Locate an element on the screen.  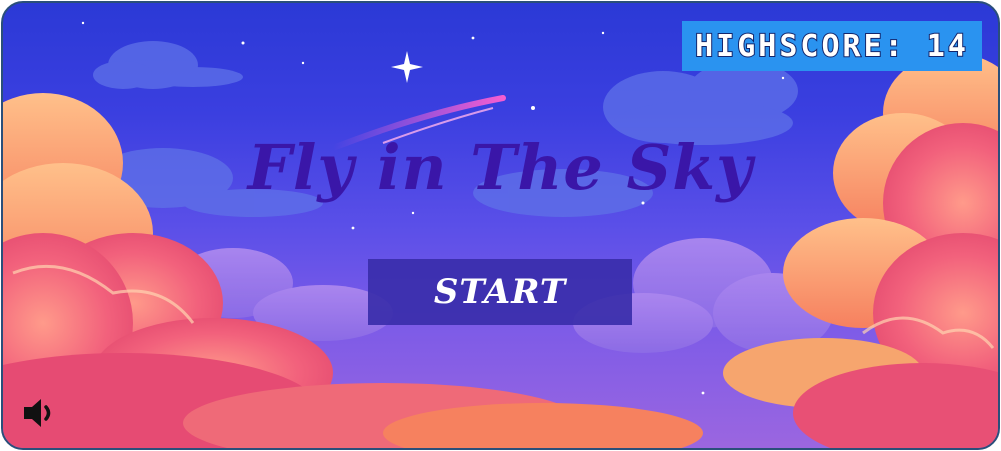
sparkle-star is located at coordinates (407, 67).